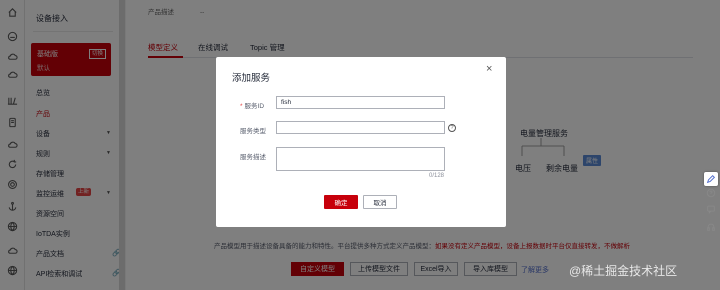 This screenshot has width=720, height=290. I want to click on service-id-label: * 服务ID, so click(252, 105).